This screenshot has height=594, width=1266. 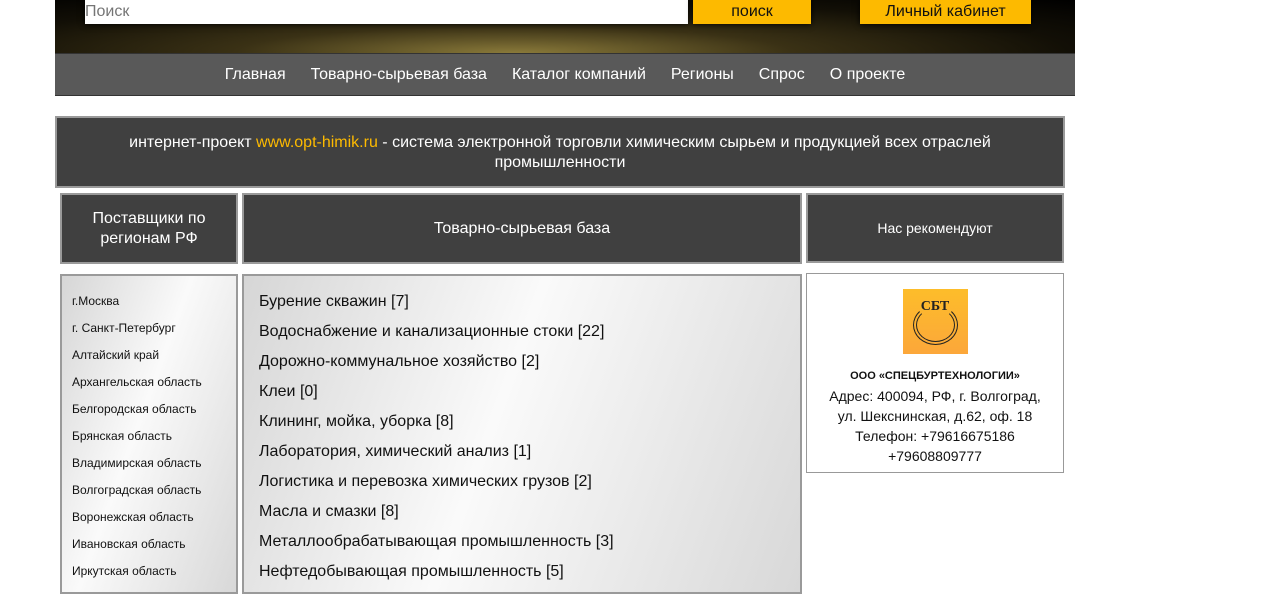 What do you see at coordinates (149, 228) in the screenshot?
I see `regions-header: Поставщики по регионам РФ` at bounding box center [149, 228].